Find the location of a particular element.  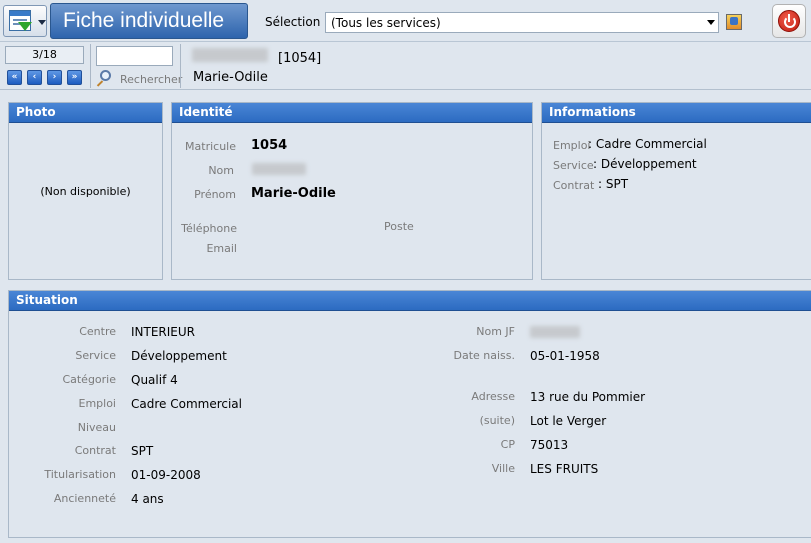

next-record-button: › is located at coordinates (54, 77).